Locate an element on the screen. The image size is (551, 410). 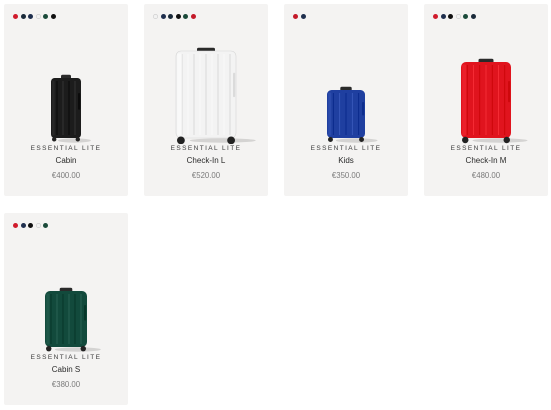
product-name: Check-In L is located at coordinates (206, 160).